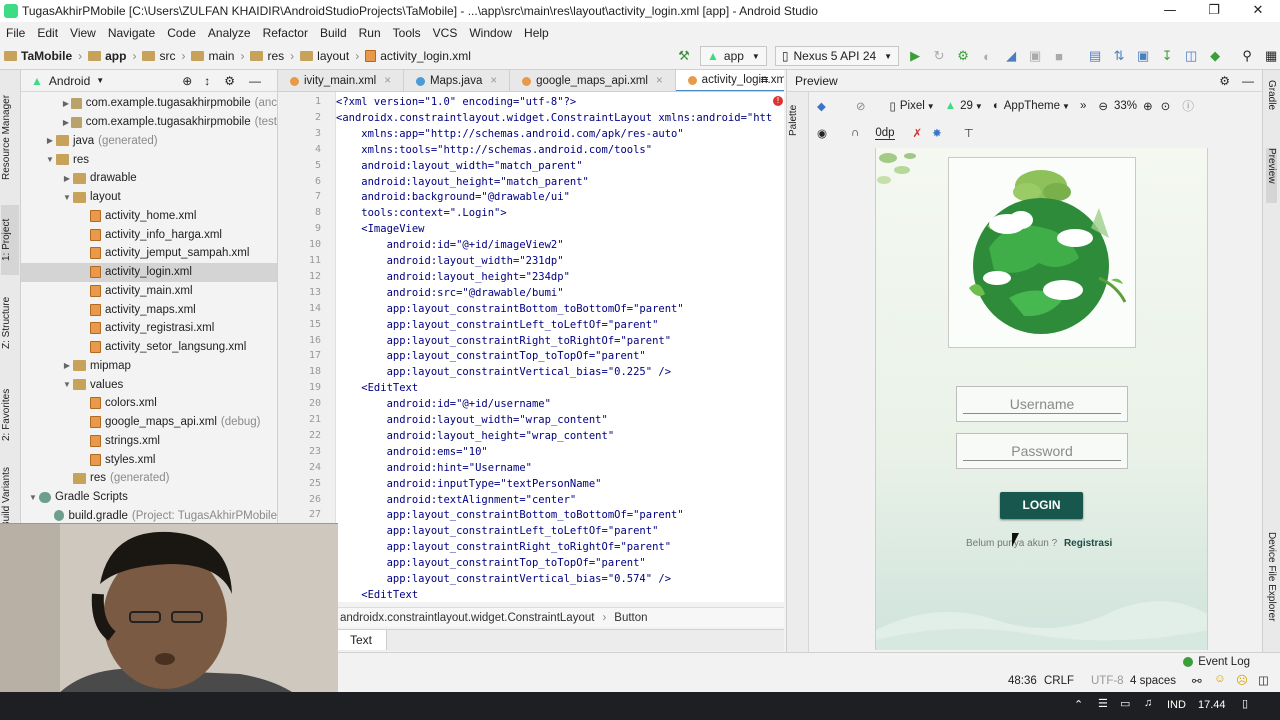 The width and height of the screenshot is (1280, 720). I want to click on tree-item: activity_info_harga.xml, so click(149, 234).